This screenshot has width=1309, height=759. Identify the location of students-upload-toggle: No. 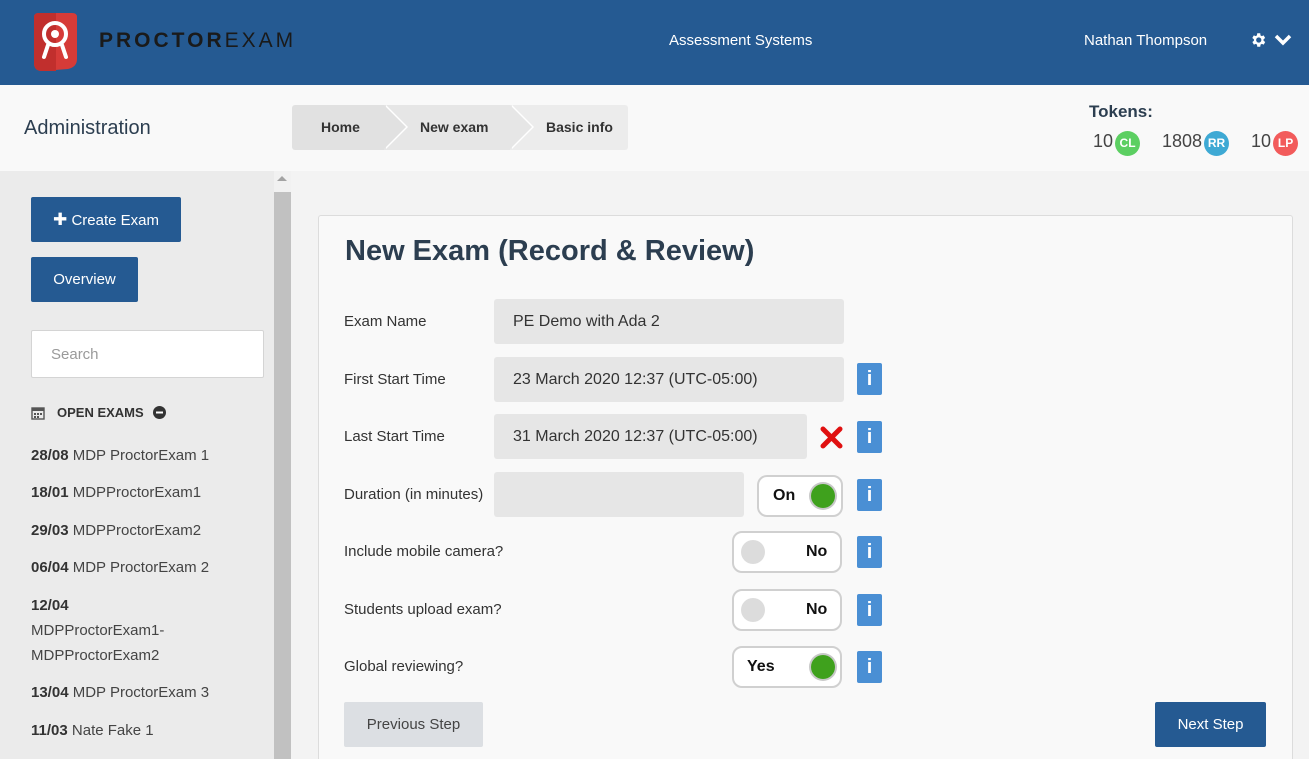
(787, 610).